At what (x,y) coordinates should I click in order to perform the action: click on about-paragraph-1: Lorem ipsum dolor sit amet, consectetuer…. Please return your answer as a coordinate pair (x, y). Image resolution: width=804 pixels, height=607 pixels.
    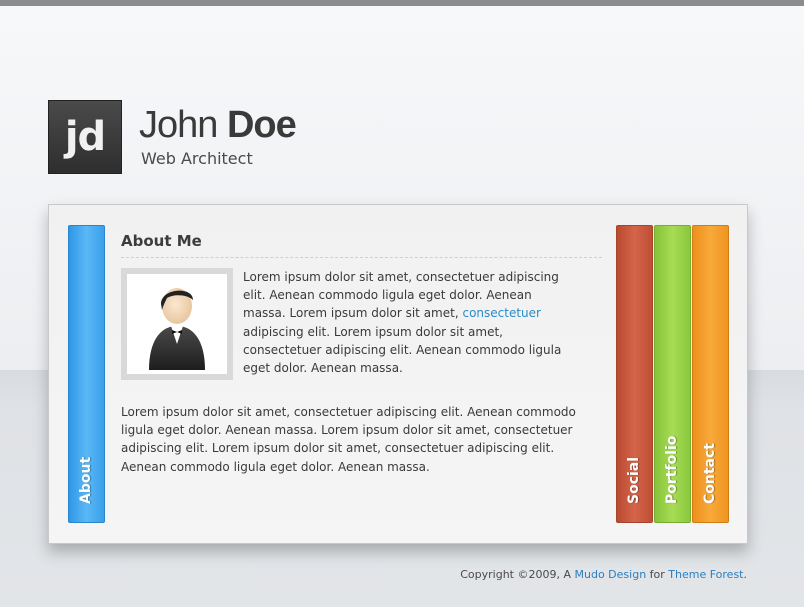
    Looking at the image, I should click on (410, 322).